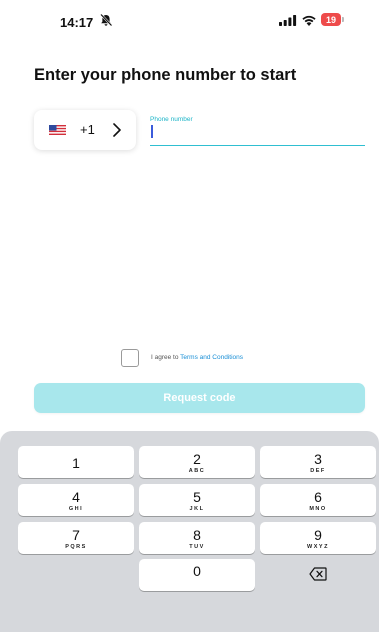 The height and width of the screenshot is (632, 379). I want to click on us-flag-icon, so click(57, 130).